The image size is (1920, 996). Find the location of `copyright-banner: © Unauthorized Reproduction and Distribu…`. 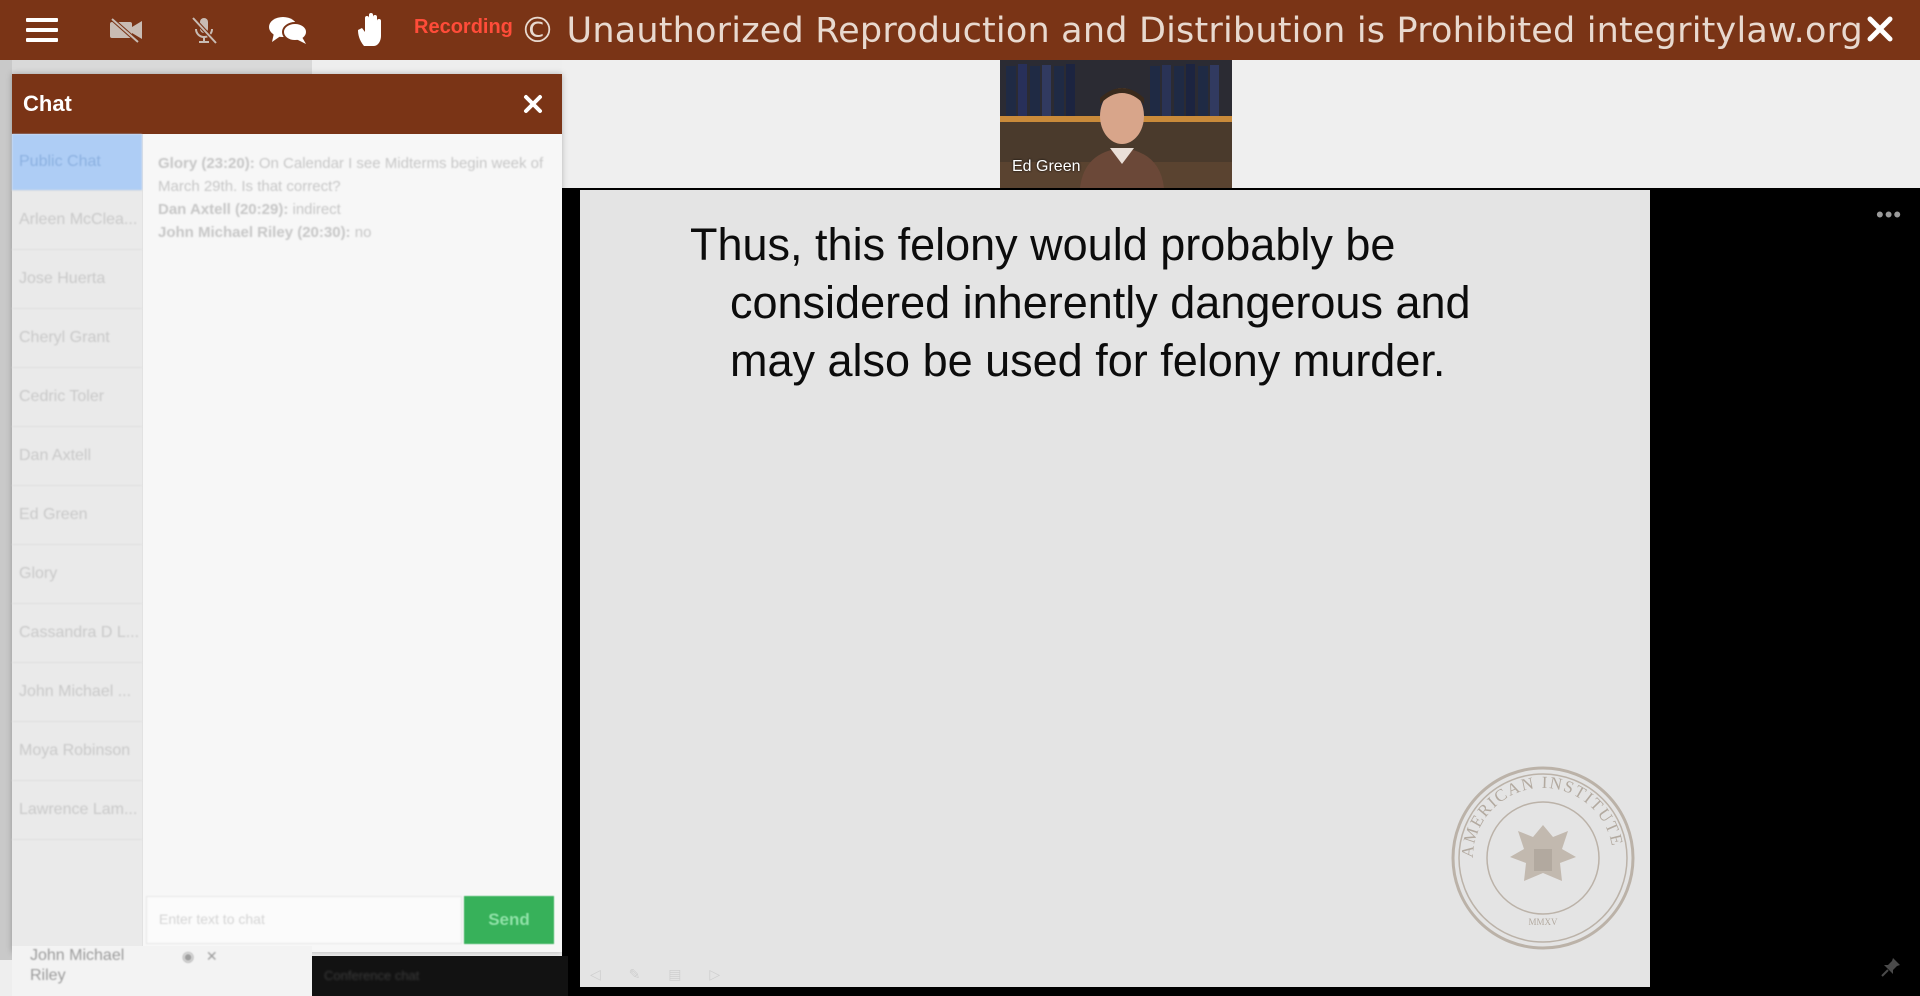

copyright-banner: © Unauthorized Reproduction and Distribu… is located at coordinates (1191, 31).